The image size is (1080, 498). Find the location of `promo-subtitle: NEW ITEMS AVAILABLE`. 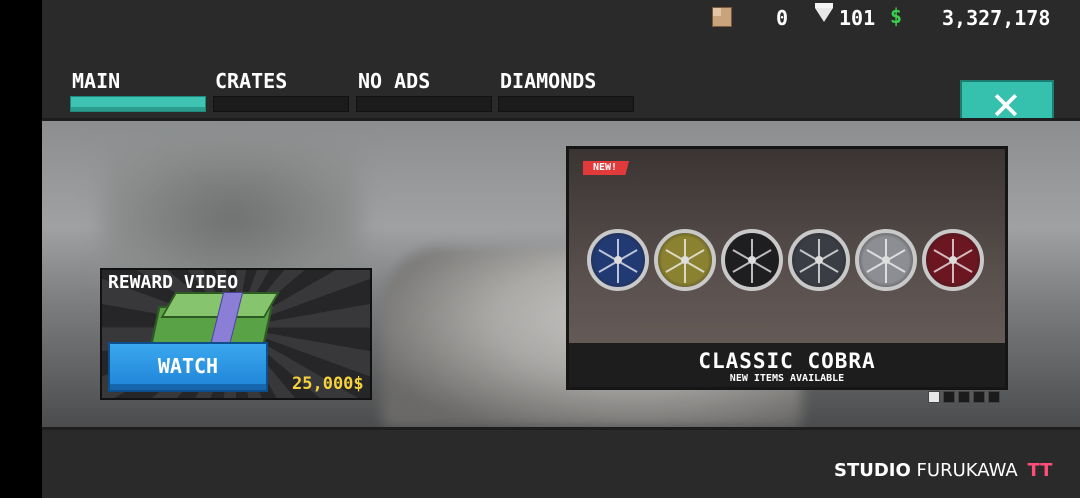

promo-subtitle: NEW ITEMS AVAILABLE is located at coordinates (787, 378).